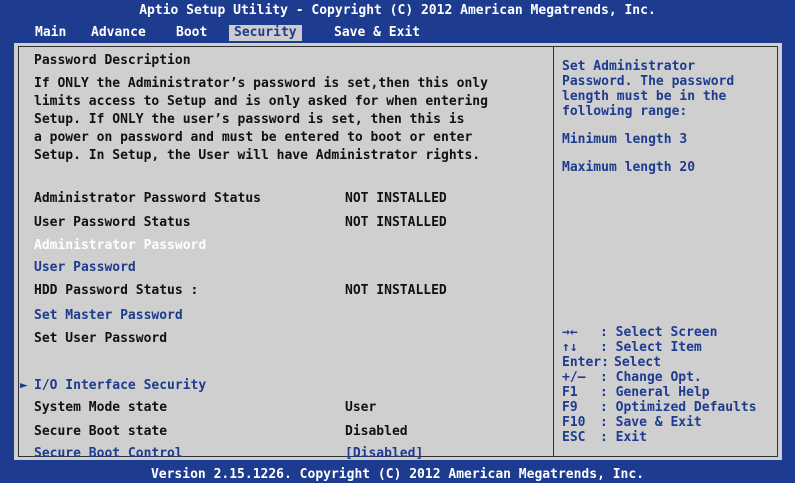  I want to click on set-master-password-label: Set Master Password, so click(108, 316).